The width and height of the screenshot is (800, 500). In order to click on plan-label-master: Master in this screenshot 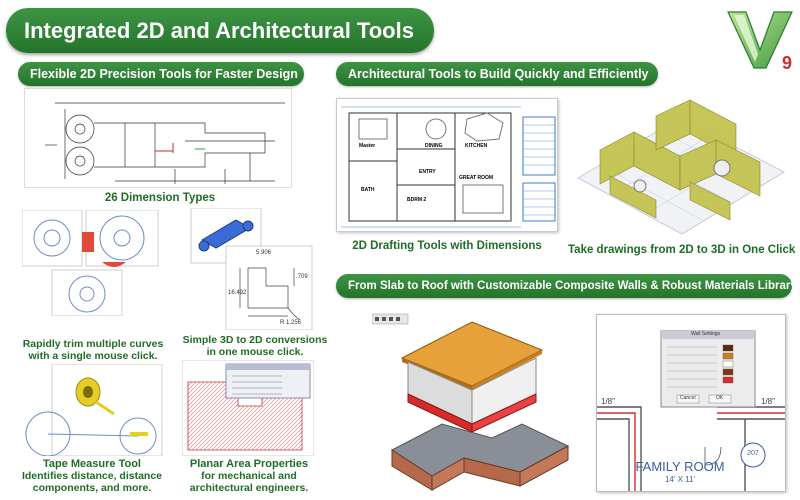, I will do `click(367, 146)`.